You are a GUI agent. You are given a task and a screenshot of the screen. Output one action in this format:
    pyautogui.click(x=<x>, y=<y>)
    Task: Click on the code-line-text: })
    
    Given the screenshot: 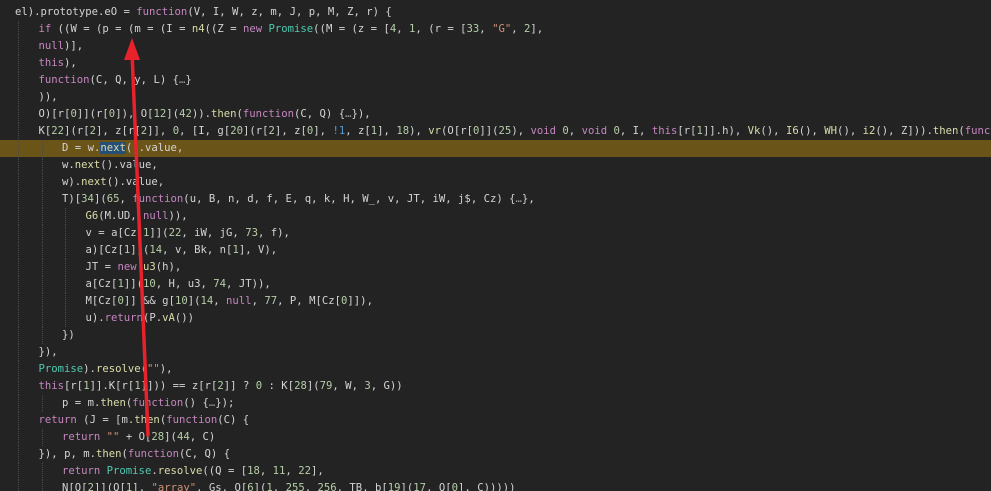 What is the action you would take?
    pyautogui.click(x=68, y=335)
    